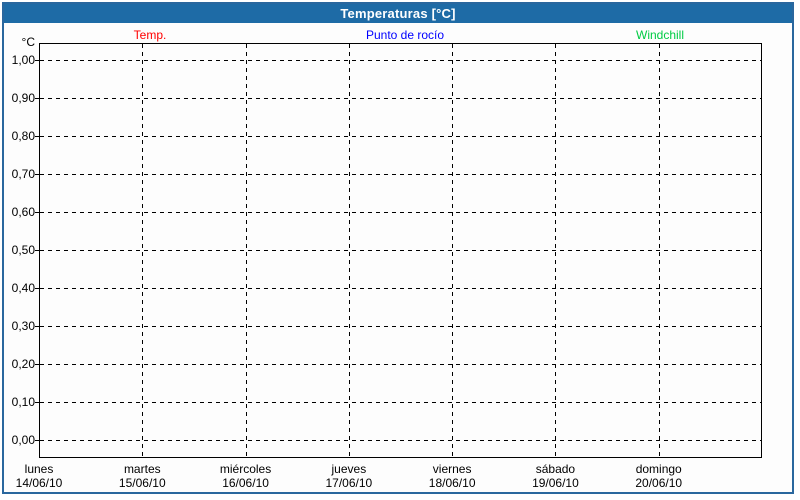  Describe the element at coordinates (39, 469) in the screenshot. I see `x-day-label: lunes` at that location.